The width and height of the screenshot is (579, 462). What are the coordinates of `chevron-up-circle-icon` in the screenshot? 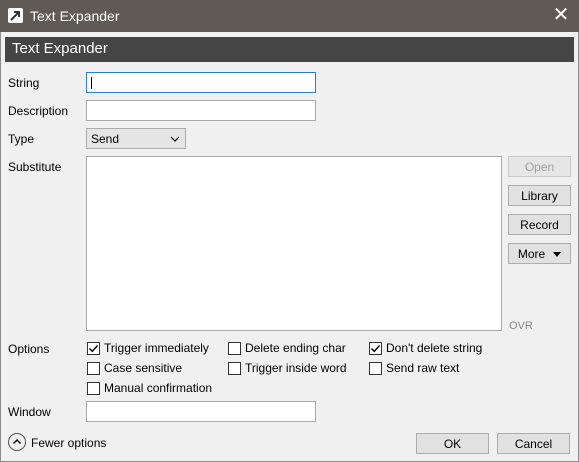 It's located at (17, 442).